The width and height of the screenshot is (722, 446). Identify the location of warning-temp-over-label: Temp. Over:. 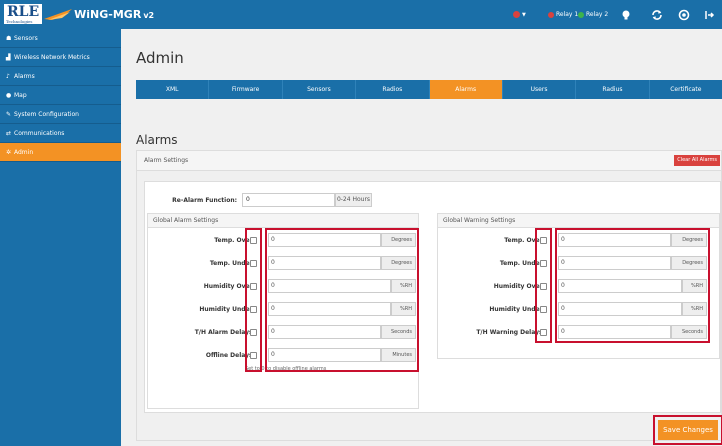
(524, 240).